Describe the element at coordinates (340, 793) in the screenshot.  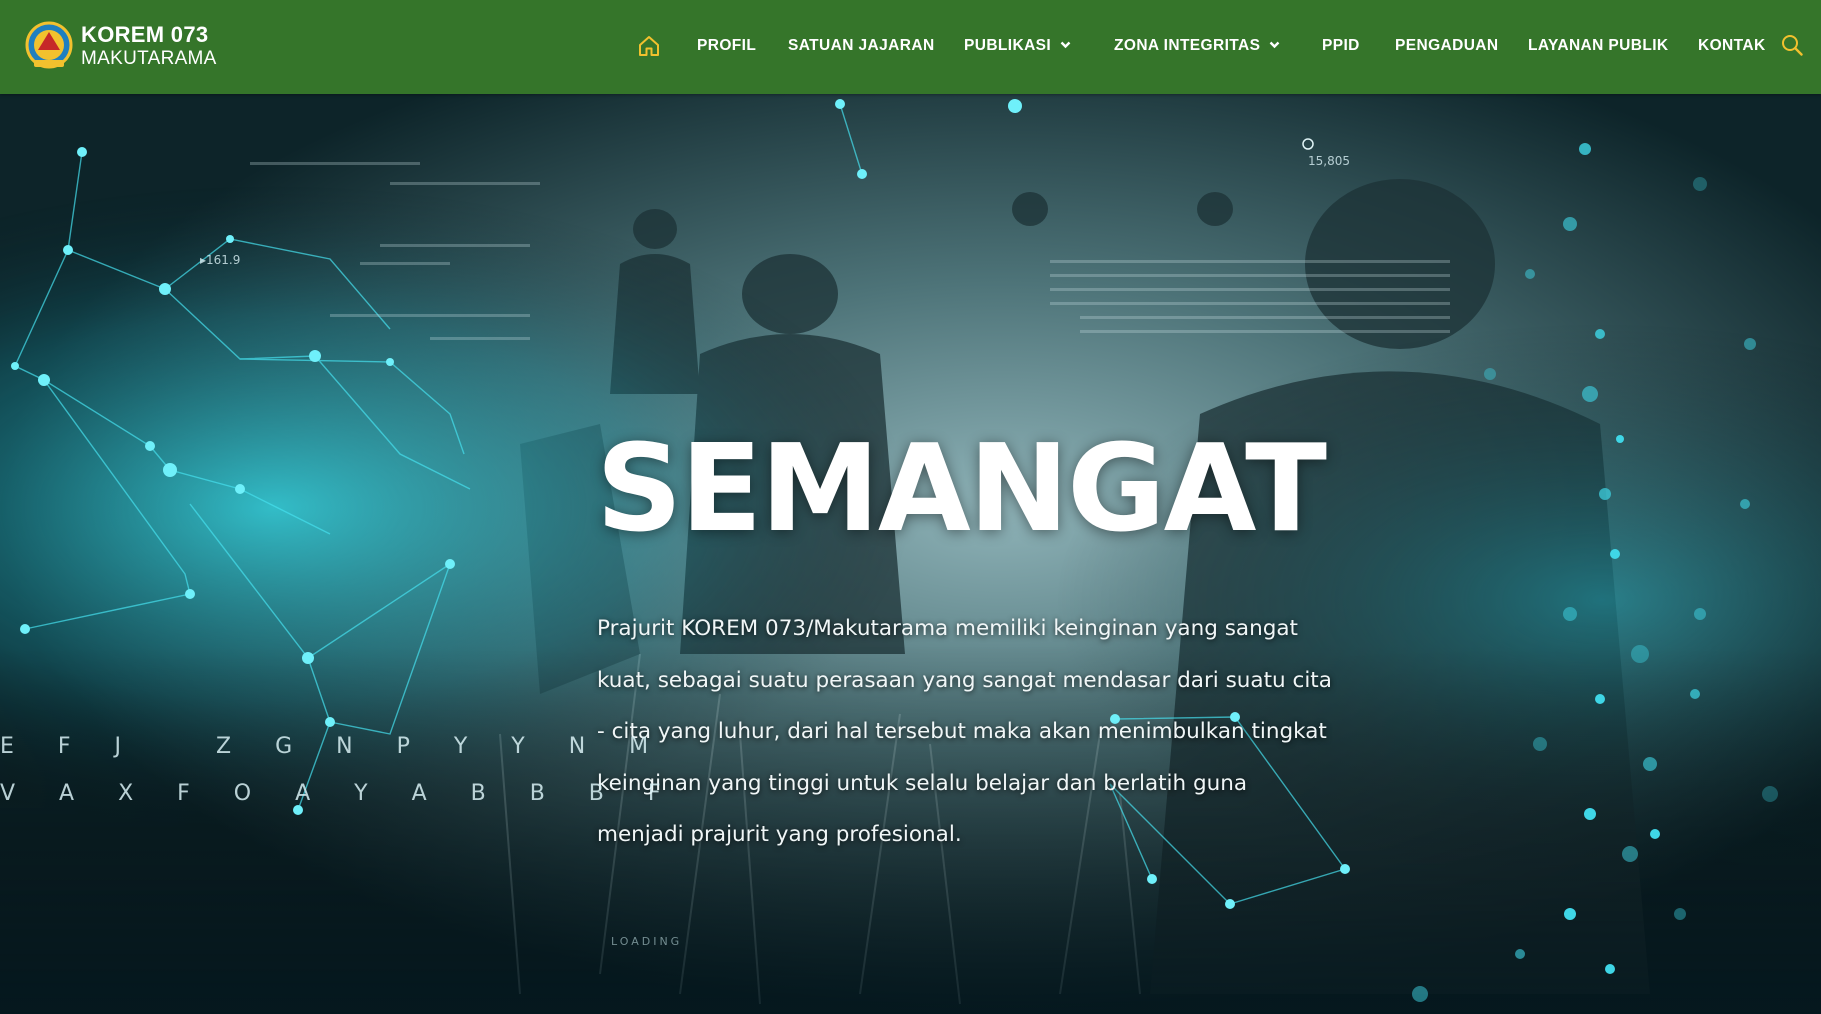
I see `hud-code-row-2: V A X F O A Y A B B B F` at that location.